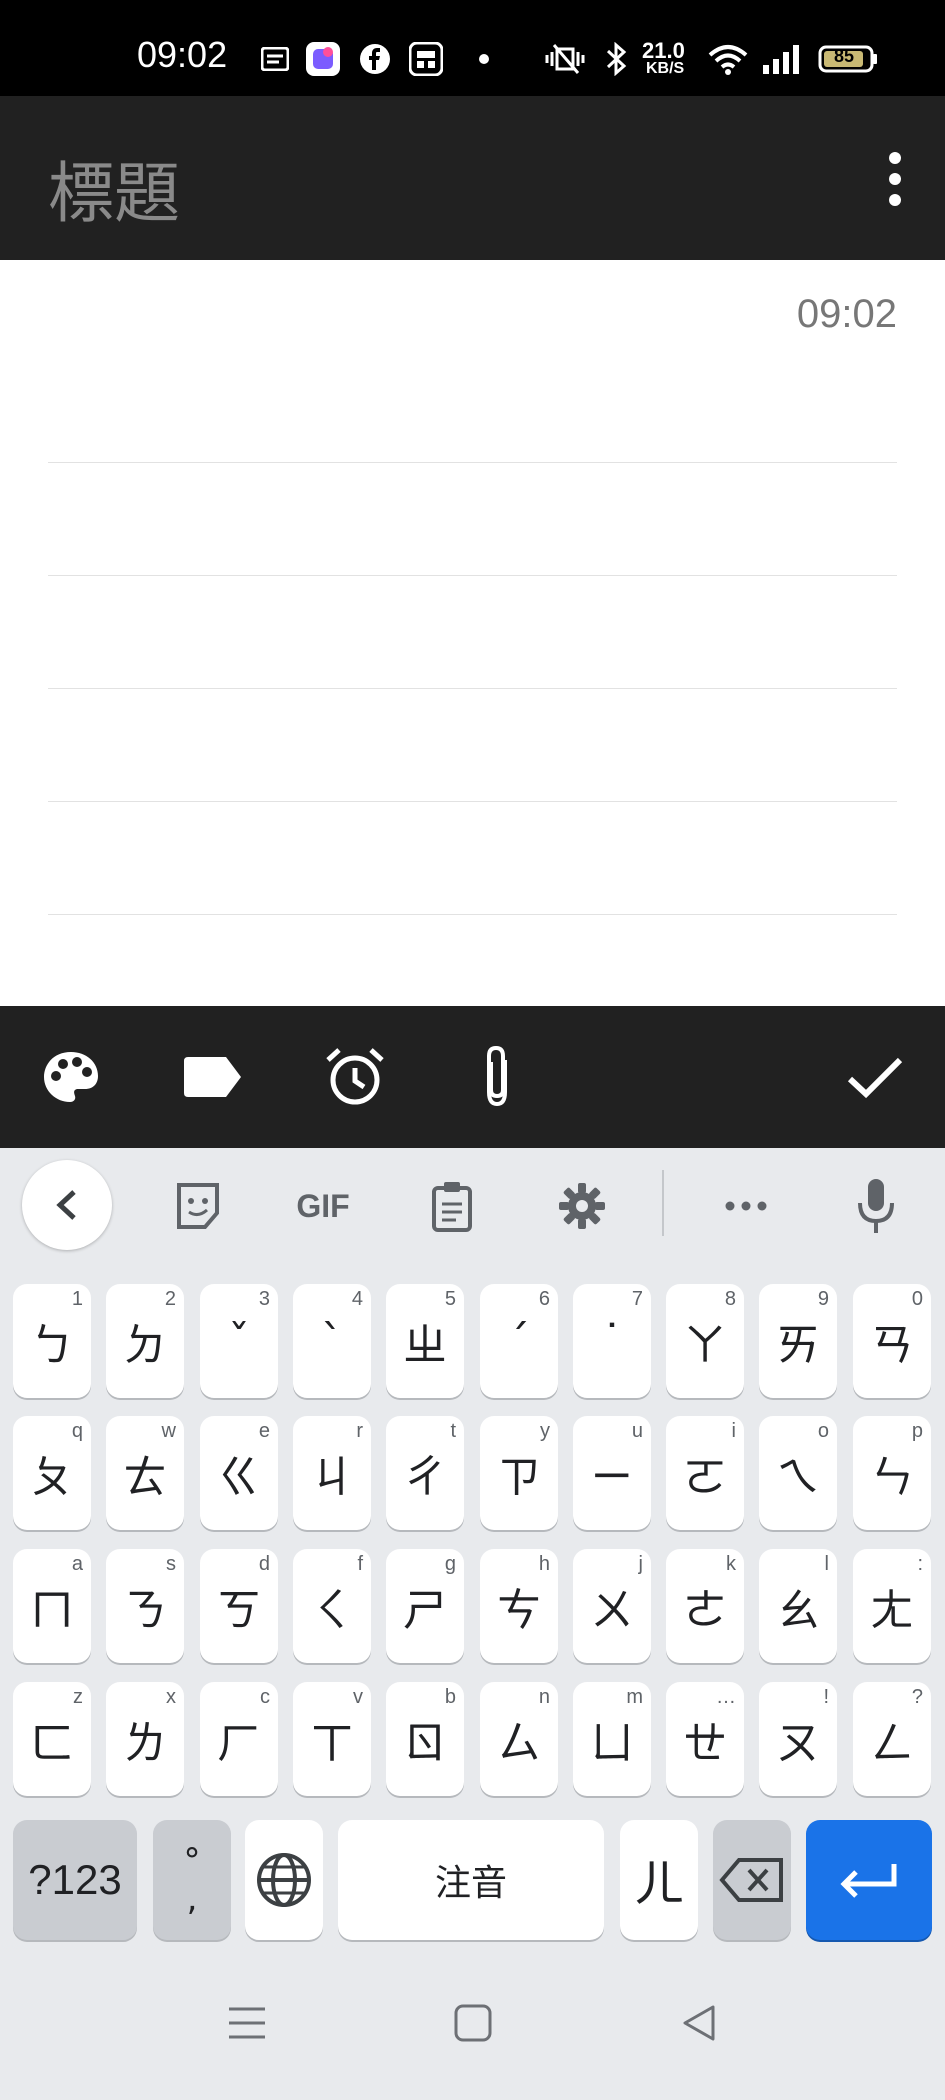  Describe the element at coordinates (798, 1341) in the screenshot. I see `zhuyin-key: ㄞ9` at that location.